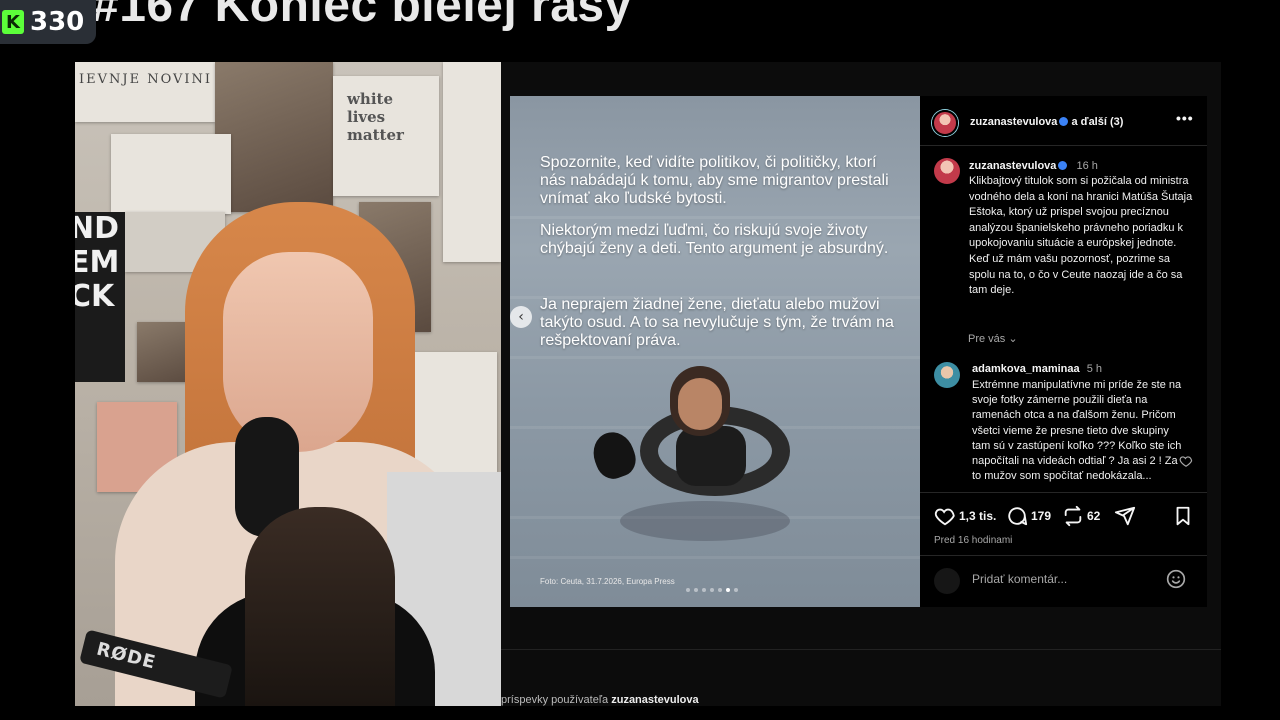 Image resolution: width=1280 pixels, height=720 pixels. I want to click on like-button: 1,3 tis., so click(965, 516).